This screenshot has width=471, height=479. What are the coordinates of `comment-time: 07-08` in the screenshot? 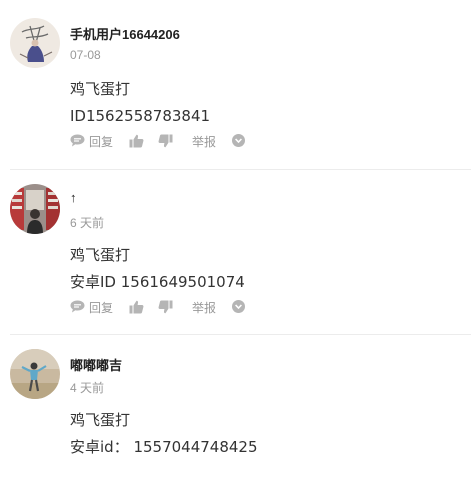 It's located at (85, 55).